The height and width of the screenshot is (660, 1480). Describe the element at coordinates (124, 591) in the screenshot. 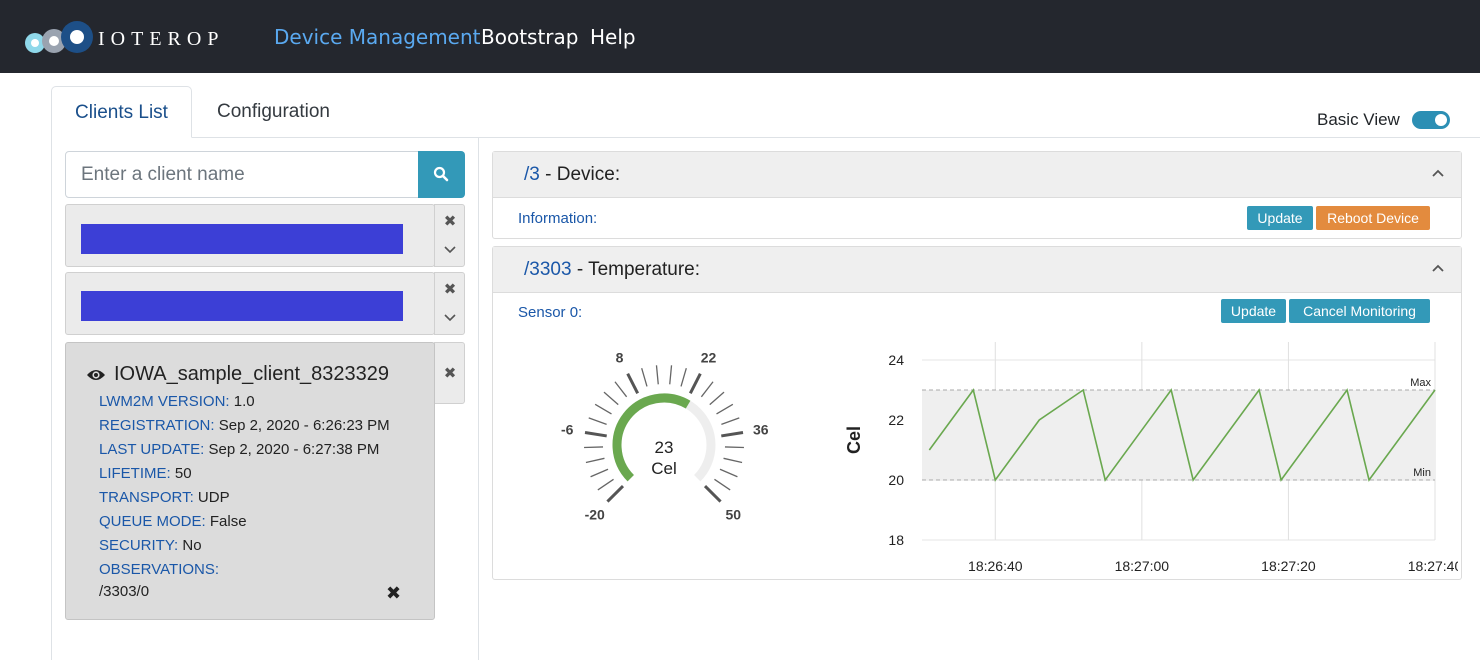

I see `observation-path: /3303/0` at that location.